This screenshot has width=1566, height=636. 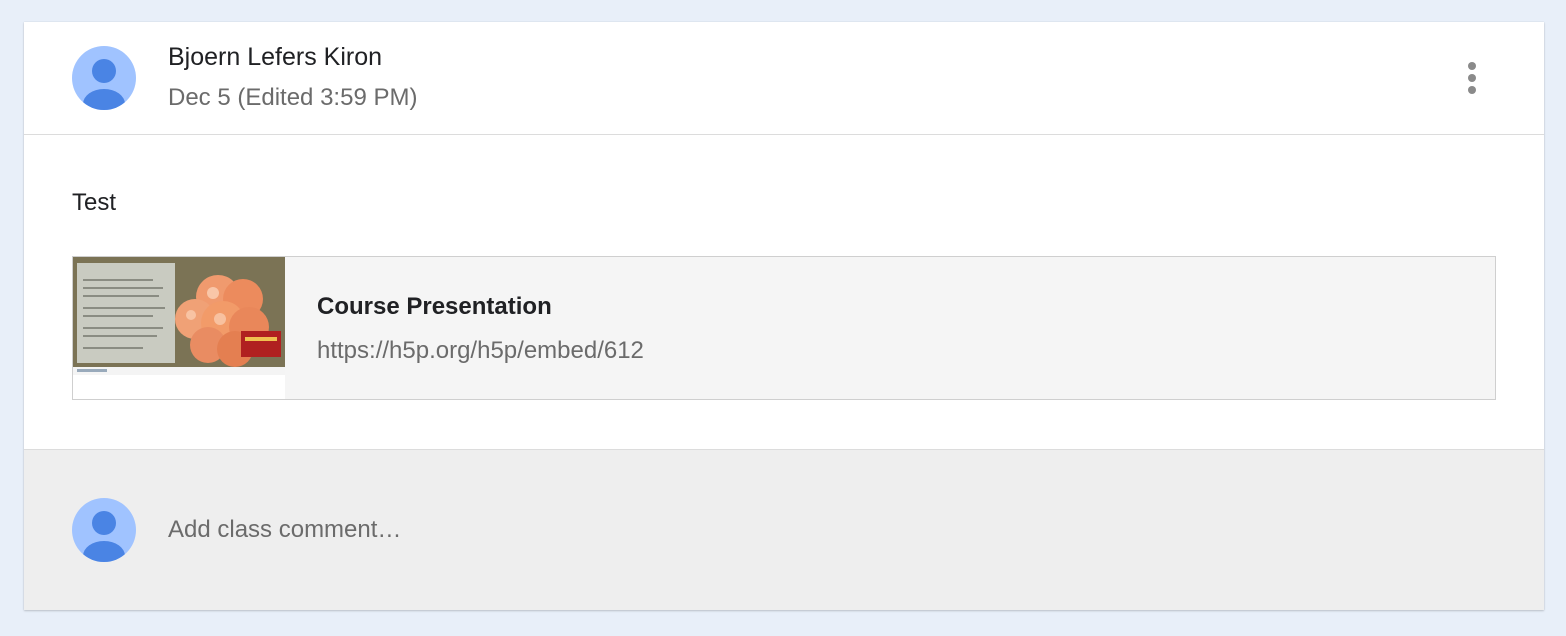 I want to click on post-timestamp: Dec 5 (Edited 3:59 PM), so click(x=293, y=97).